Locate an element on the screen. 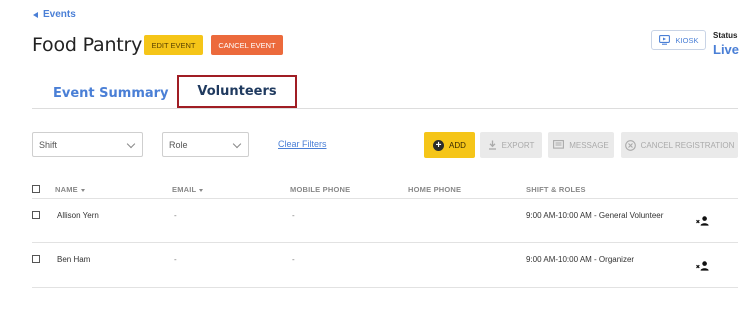 This screenshot has height=319, width=756. tab-event-summary: Event Summary is located at coordinates (111, 93).